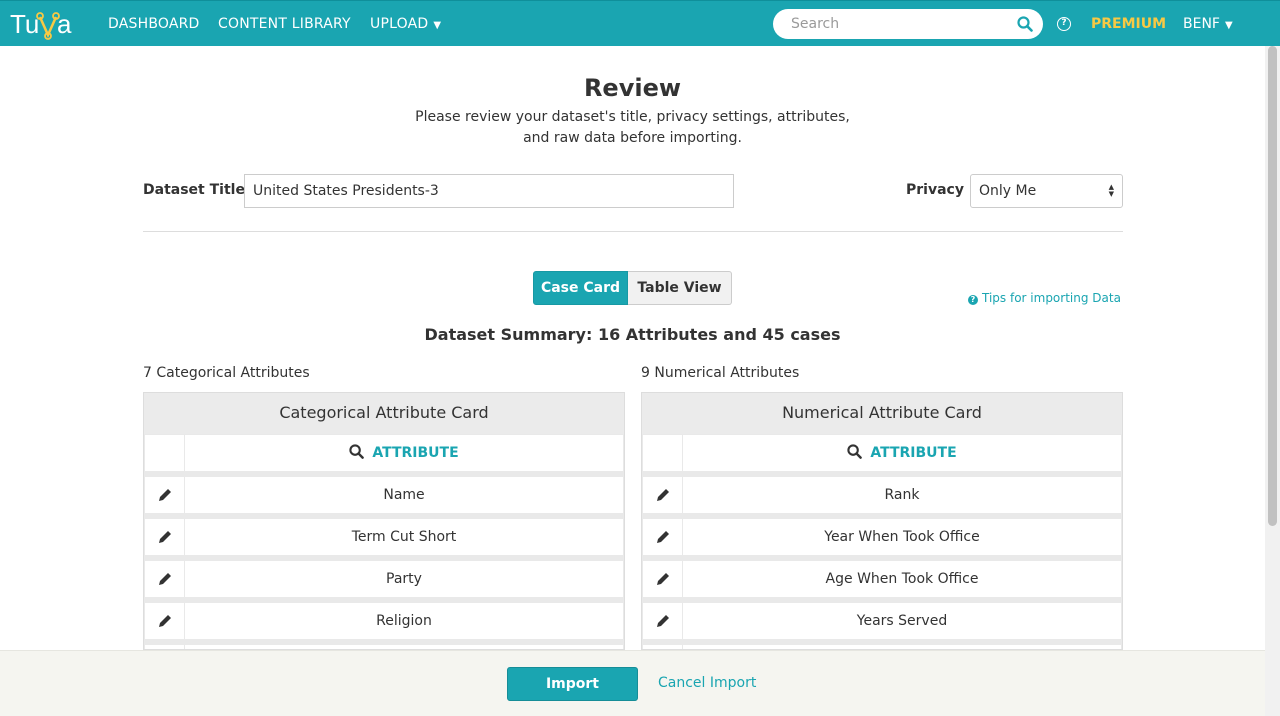  What do you see at coordinates (707, 683) in the screenshot?
I see `cancel-import-link: Cancel Import` at bounding box center [707, 683].